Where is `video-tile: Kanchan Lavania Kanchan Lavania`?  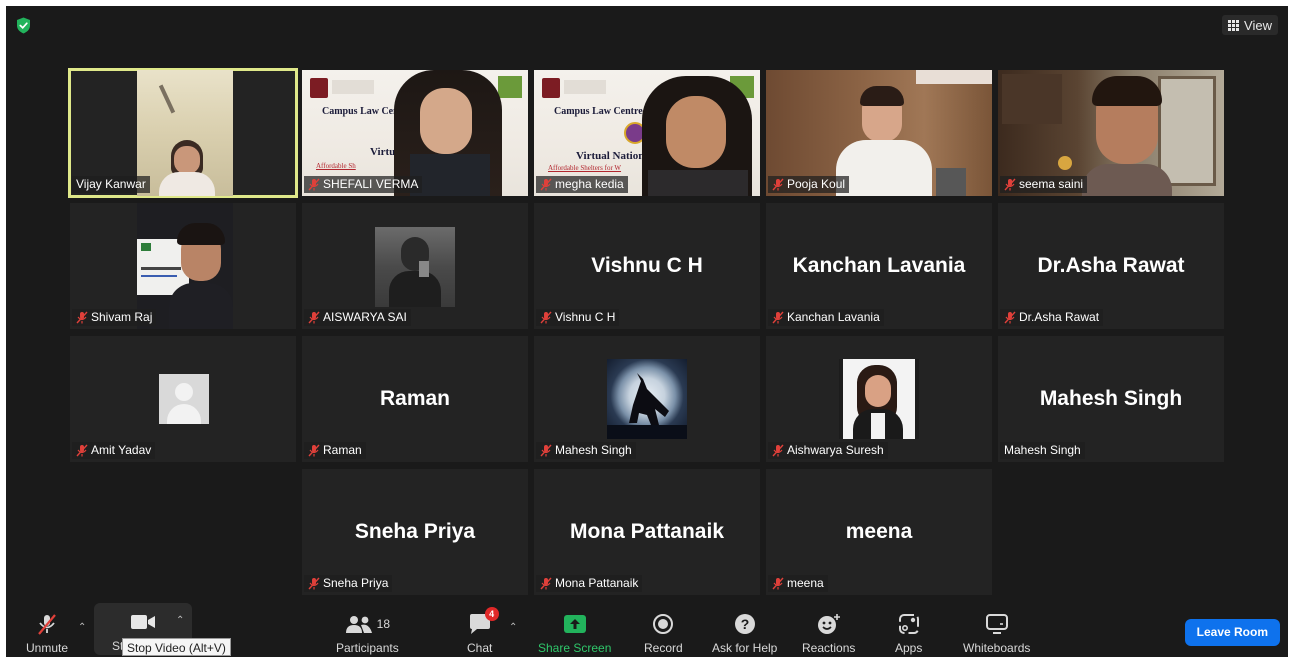
video-tile: Kanchan Lavania Kanchan Lavania is located at coordinates (879, 266).